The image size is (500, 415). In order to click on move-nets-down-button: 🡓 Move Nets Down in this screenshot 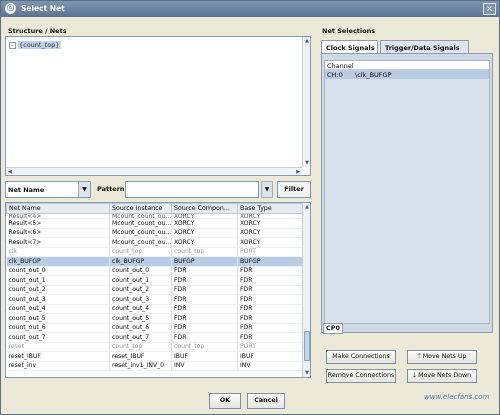, I will do `click(442, 376)`.